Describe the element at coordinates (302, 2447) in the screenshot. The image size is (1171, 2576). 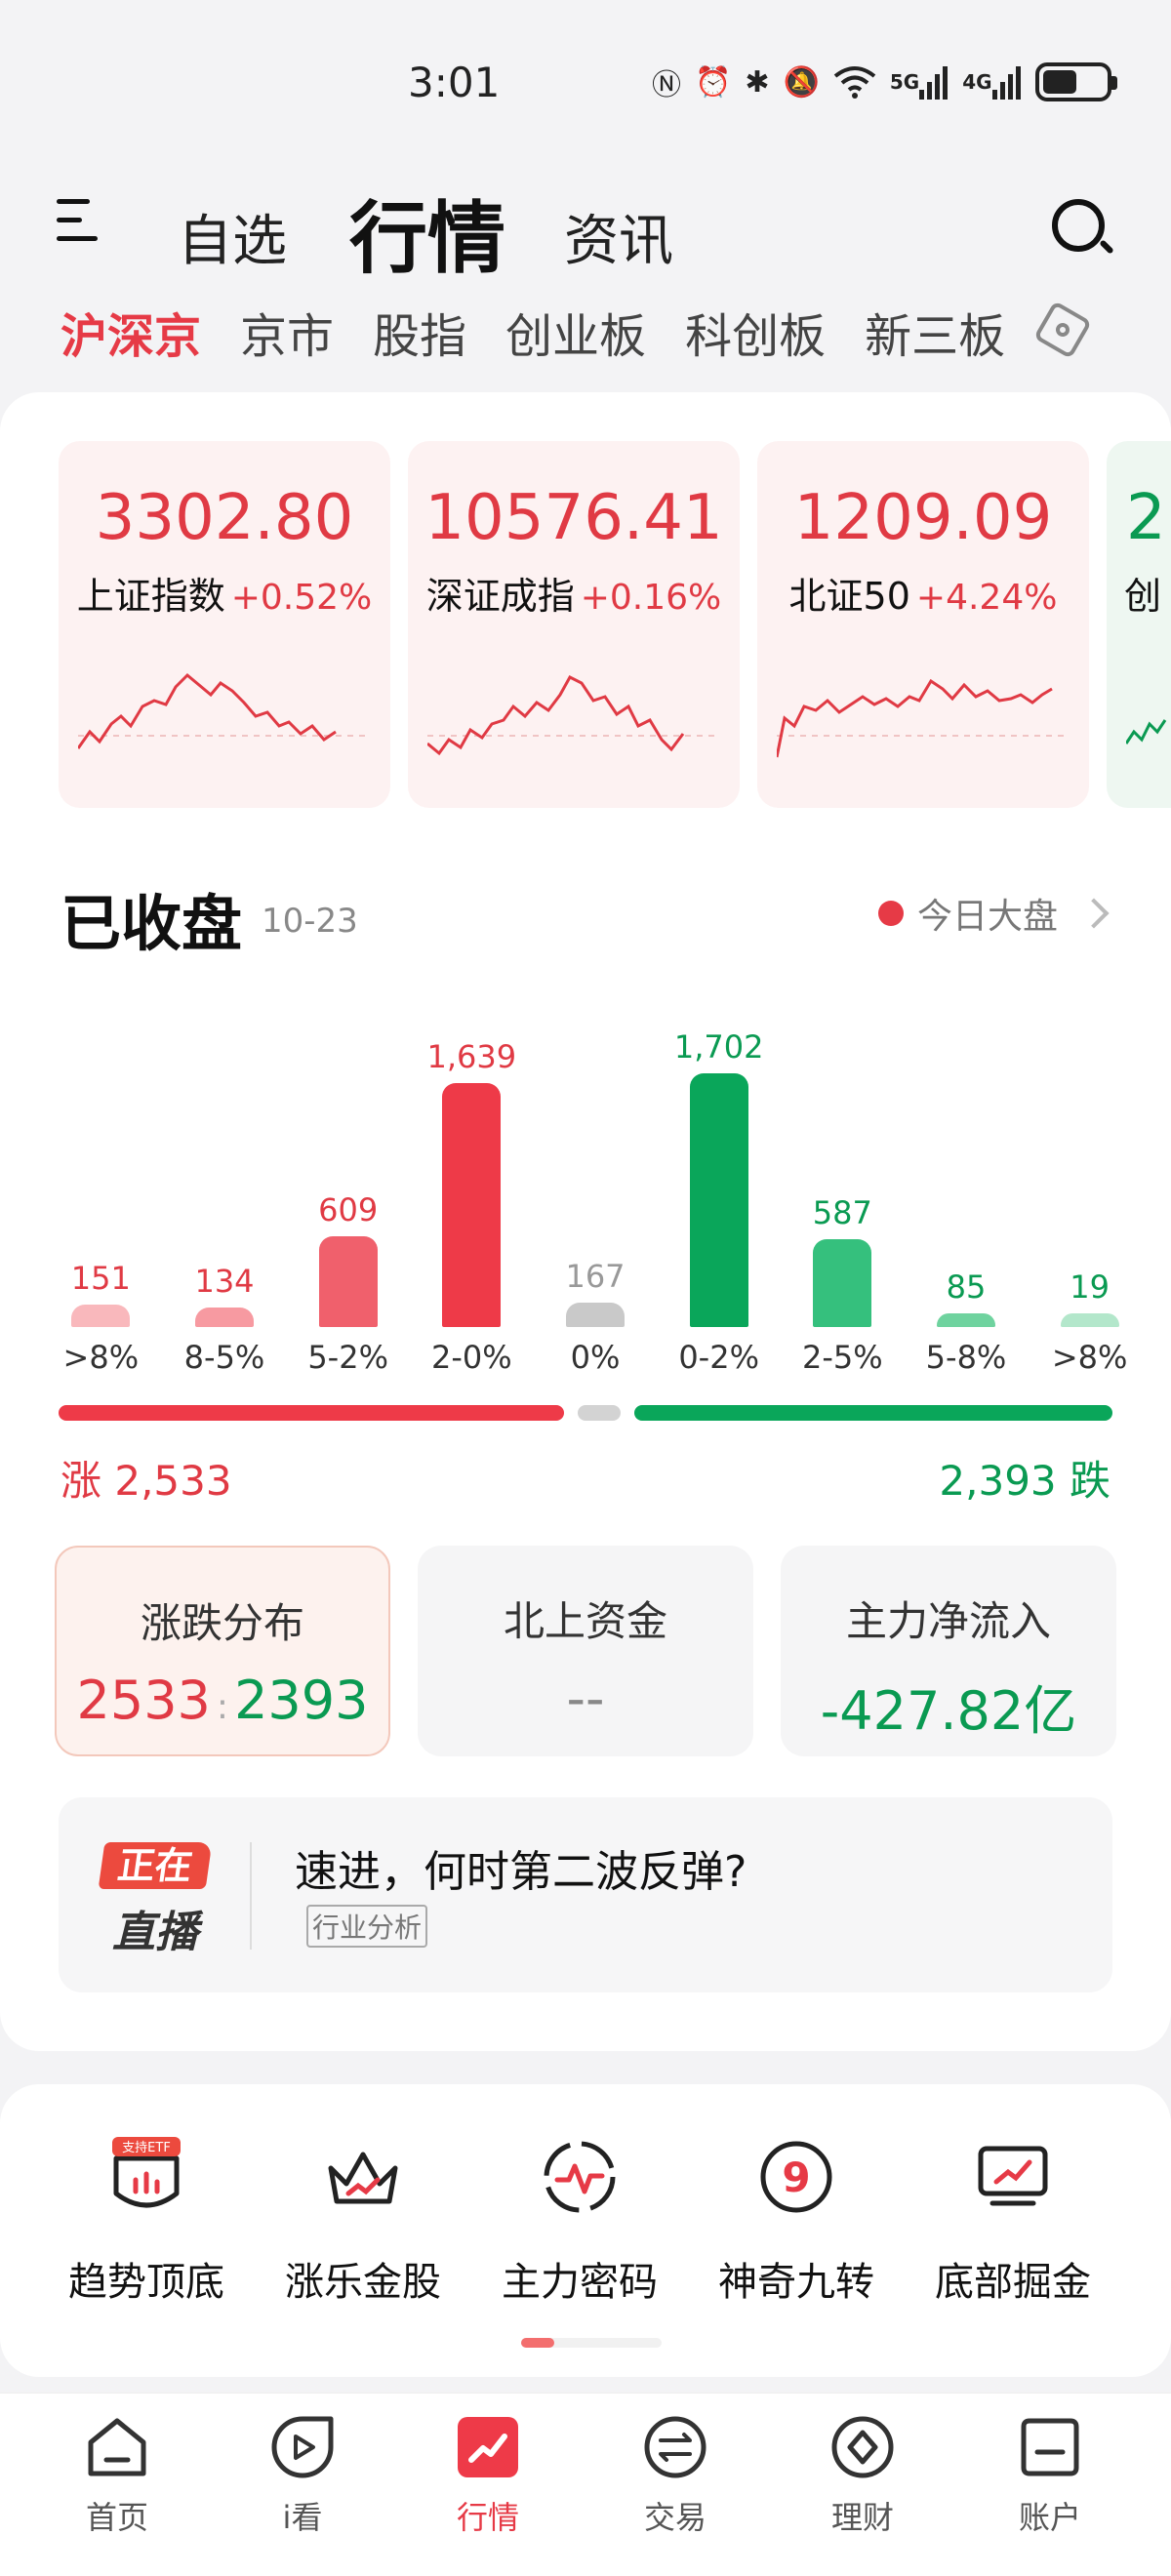
I see `play-icon` at that location.